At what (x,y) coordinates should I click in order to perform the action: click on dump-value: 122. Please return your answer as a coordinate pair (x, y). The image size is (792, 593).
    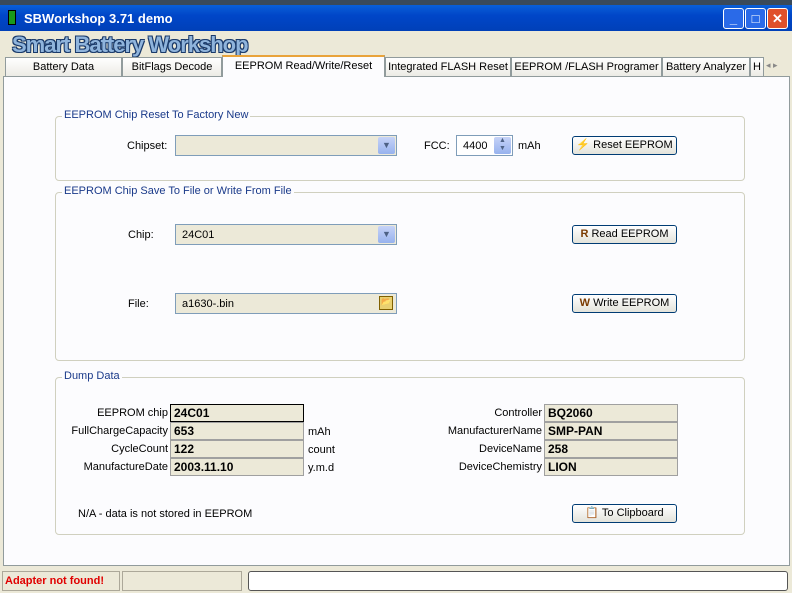
    Looking at the image, I should click on (237, 449).